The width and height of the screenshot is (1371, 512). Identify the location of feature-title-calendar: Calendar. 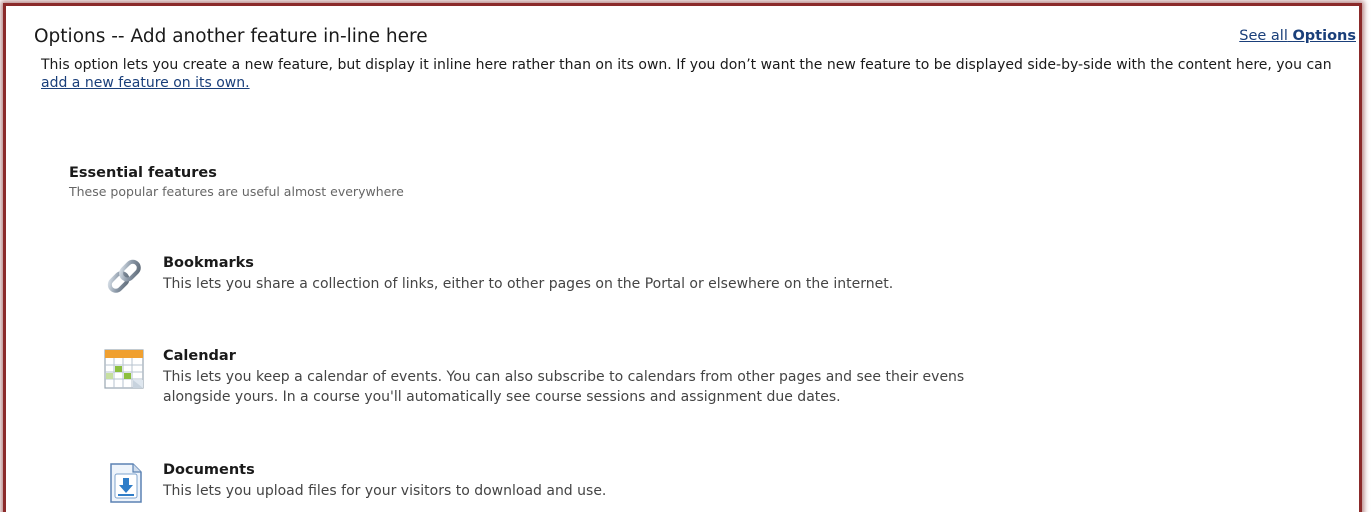
(199, 356).